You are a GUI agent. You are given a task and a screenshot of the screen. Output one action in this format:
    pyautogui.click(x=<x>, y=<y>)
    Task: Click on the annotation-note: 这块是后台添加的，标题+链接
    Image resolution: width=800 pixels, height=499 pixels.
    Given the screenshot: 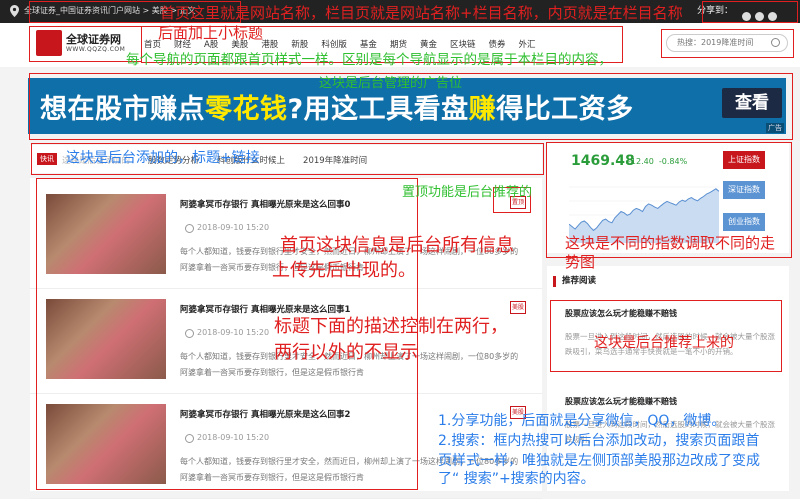 What is the action you would take?
    pyautogui.click(x=163, y=158)
    